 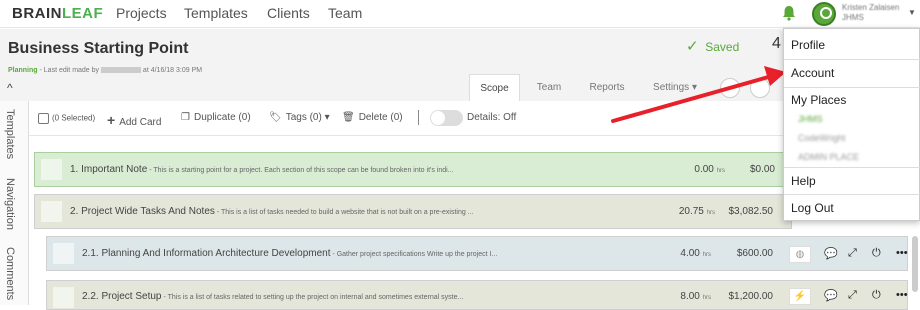 I want to click on card-title-text: 2. Project Wide Tasks And Notes, so click(x=142, y=211).